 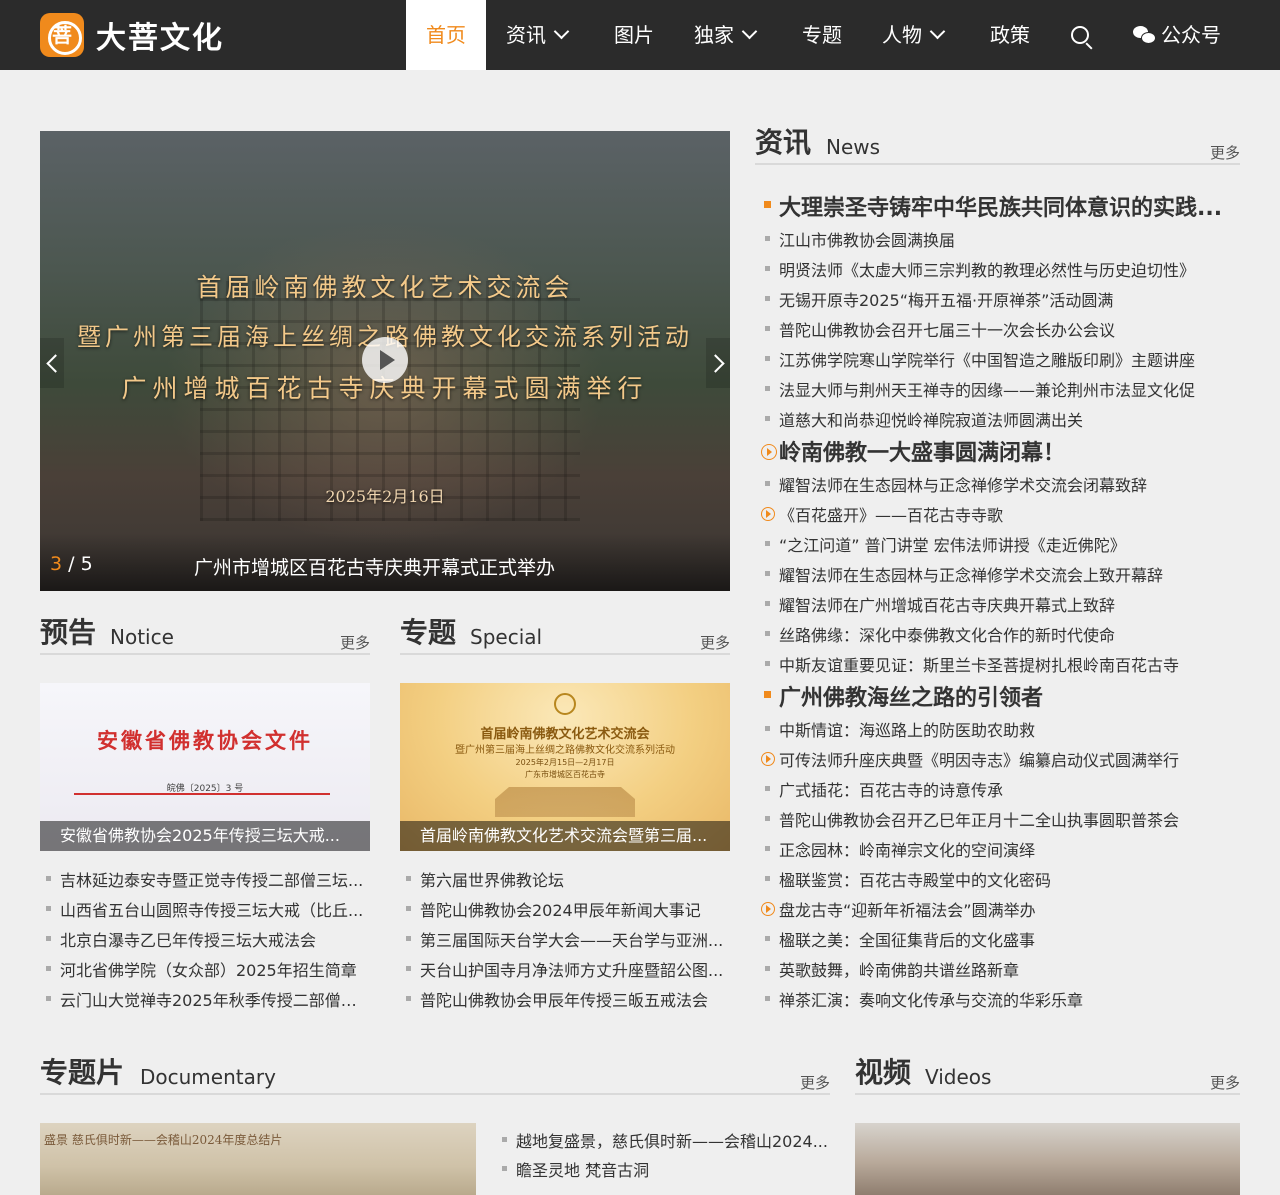 What do you see at coordinates (999, 849) in the screenshot?
I see `list-item: 正念园林：岭南禅宗文化的空间演绎` at bounding box center [999, 849].